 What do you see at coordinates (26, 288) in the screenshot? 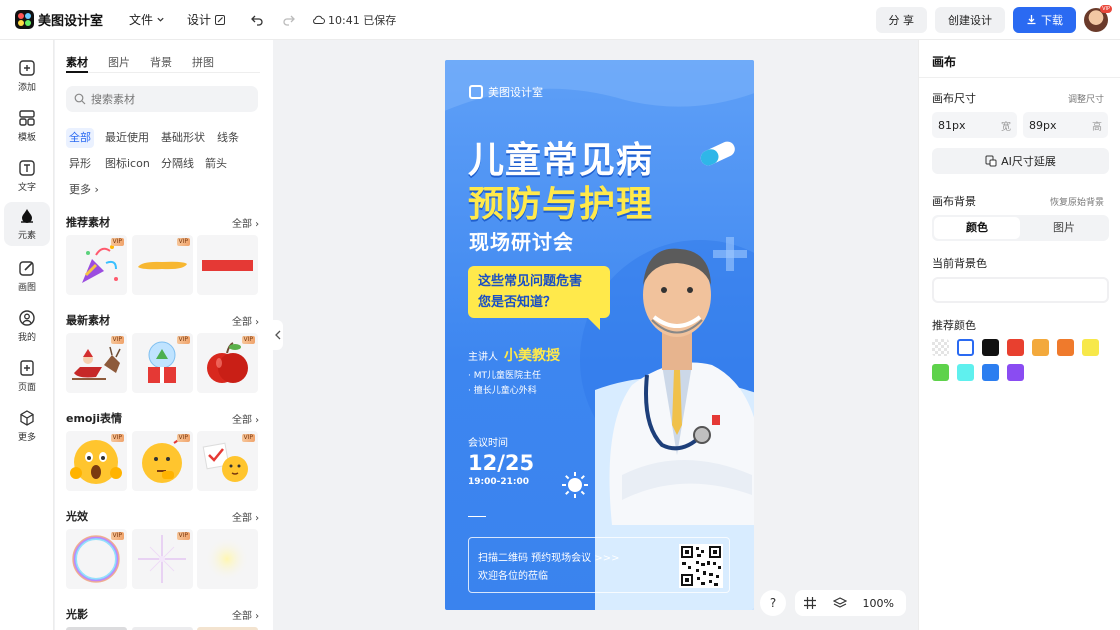
I see `nav-label: 画图` at bounding box center [26, 288].